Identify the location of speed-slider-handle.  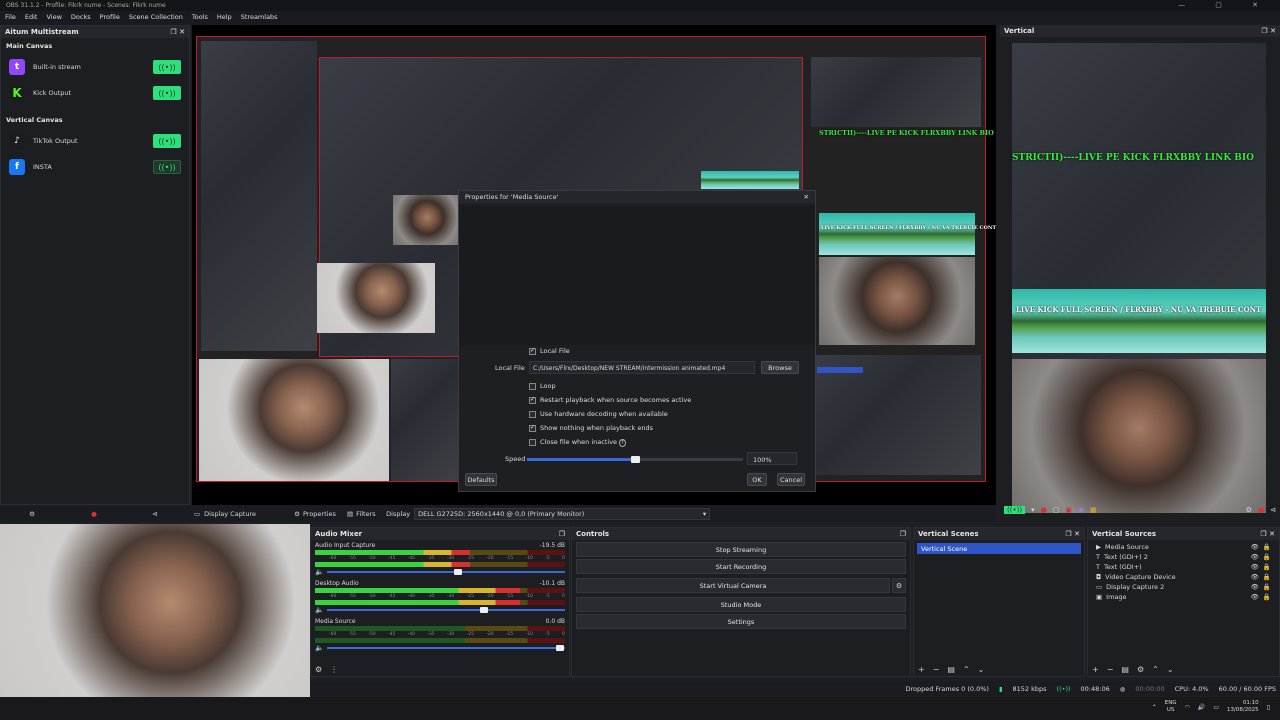
(635, 459).